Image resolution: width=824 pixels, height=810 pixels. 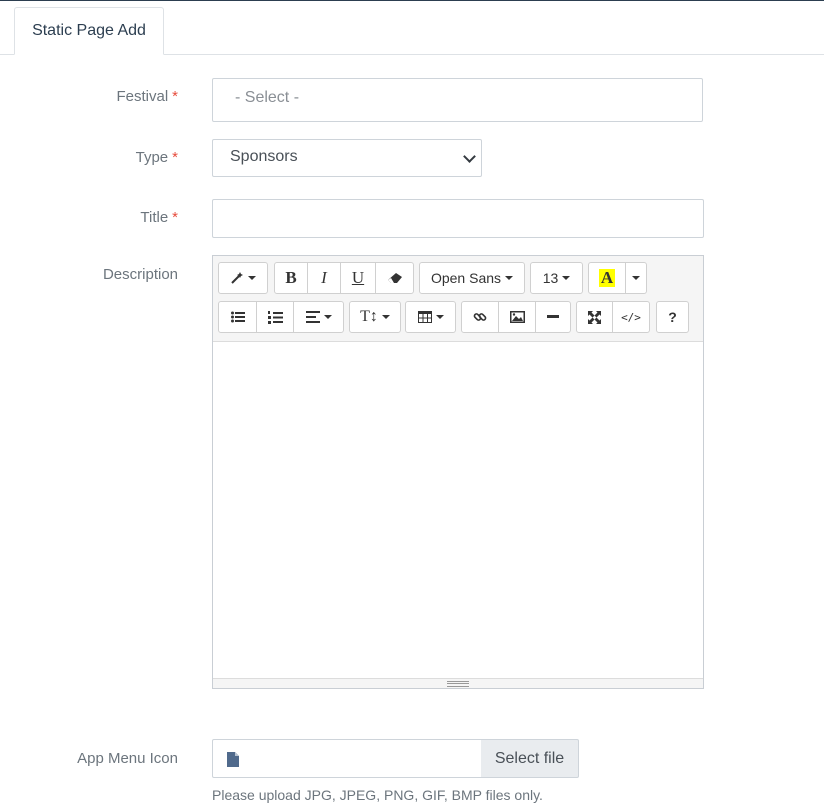 I want to click on font-size-value: 13, so click(x=550, y=278).